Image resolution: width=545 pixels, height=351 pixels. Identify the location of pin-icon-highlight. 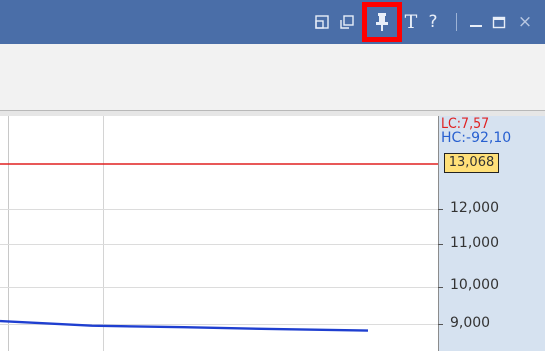
(382, 22).